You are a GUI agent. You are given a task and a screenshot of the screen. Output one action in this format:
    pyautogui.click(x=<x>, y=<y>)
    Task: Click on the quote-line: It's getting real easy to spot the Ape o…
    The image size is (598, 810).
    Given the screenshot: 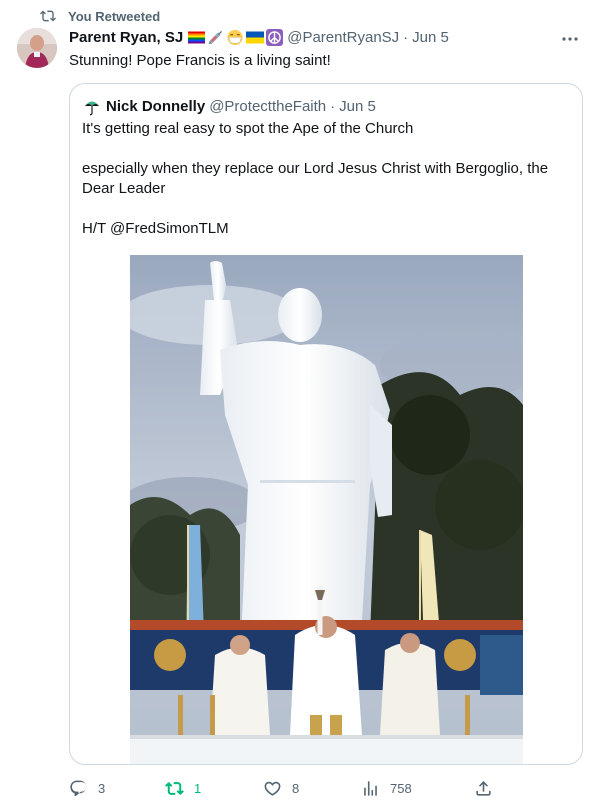 What is the action you would take?
    pyautogui.click(x=248, y=128)
    